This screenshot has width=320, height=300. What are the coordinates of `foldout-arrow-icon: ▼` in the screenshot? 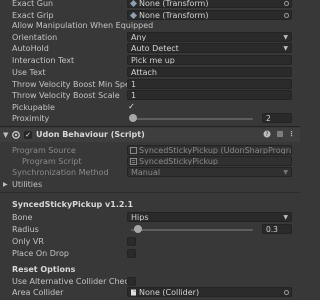 It's located at (5, 135).